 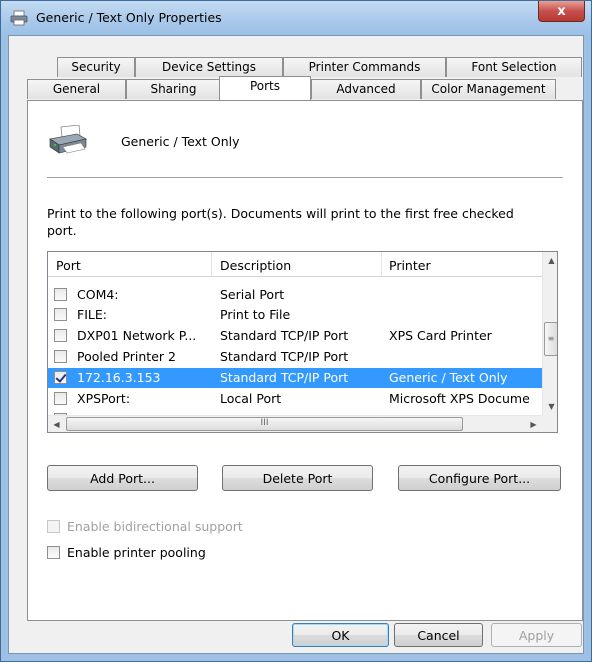 I want to click on ok-button: OK, so click(x=340, y=635).